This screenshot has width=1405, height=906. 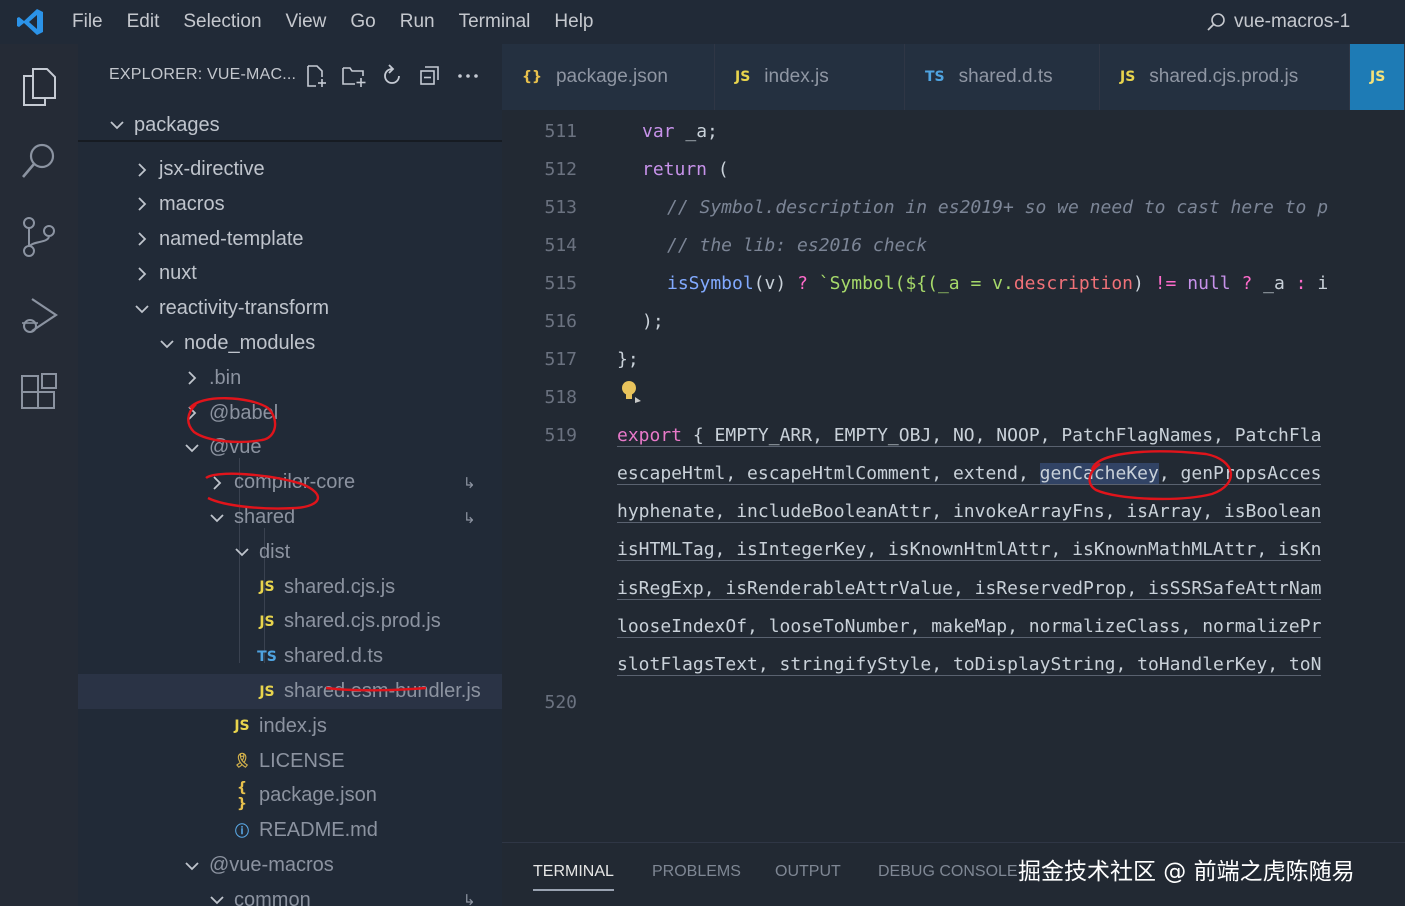 I want to click on new-folder-icon, so click(x=354, y=76).